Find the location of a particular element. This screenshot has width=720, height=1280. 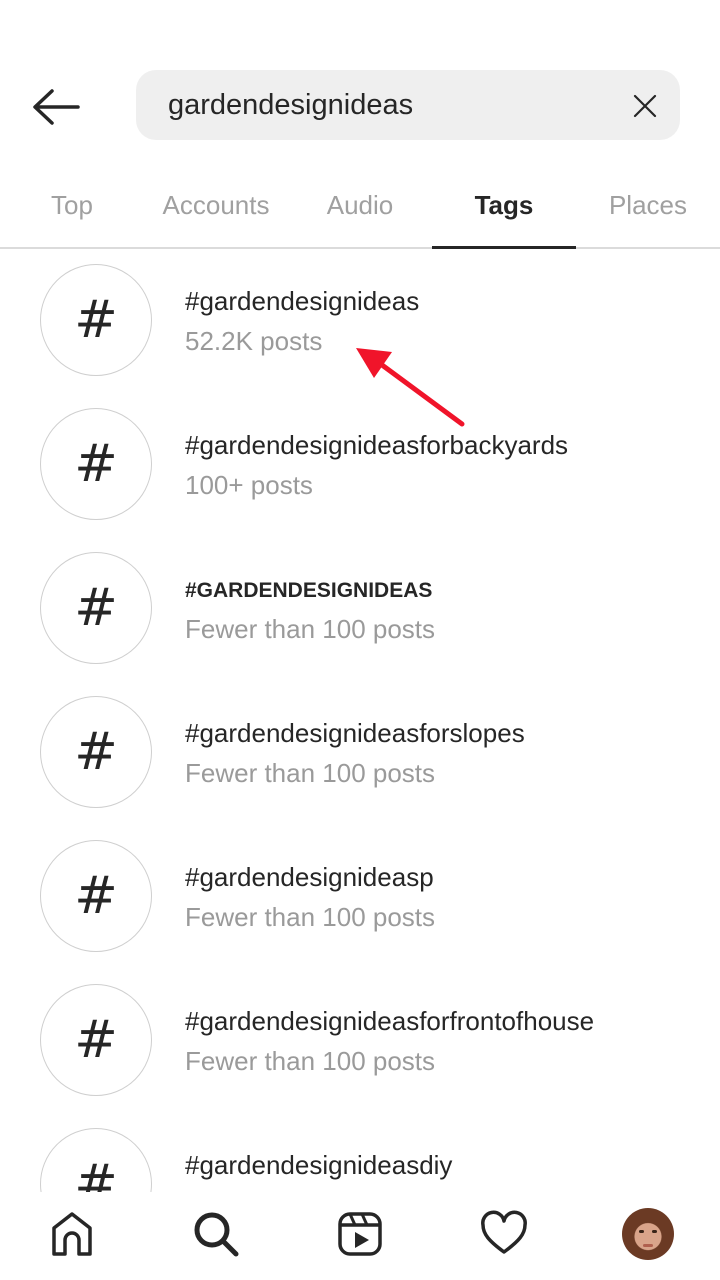

nav-profile is located at coordinates (648, 1234).